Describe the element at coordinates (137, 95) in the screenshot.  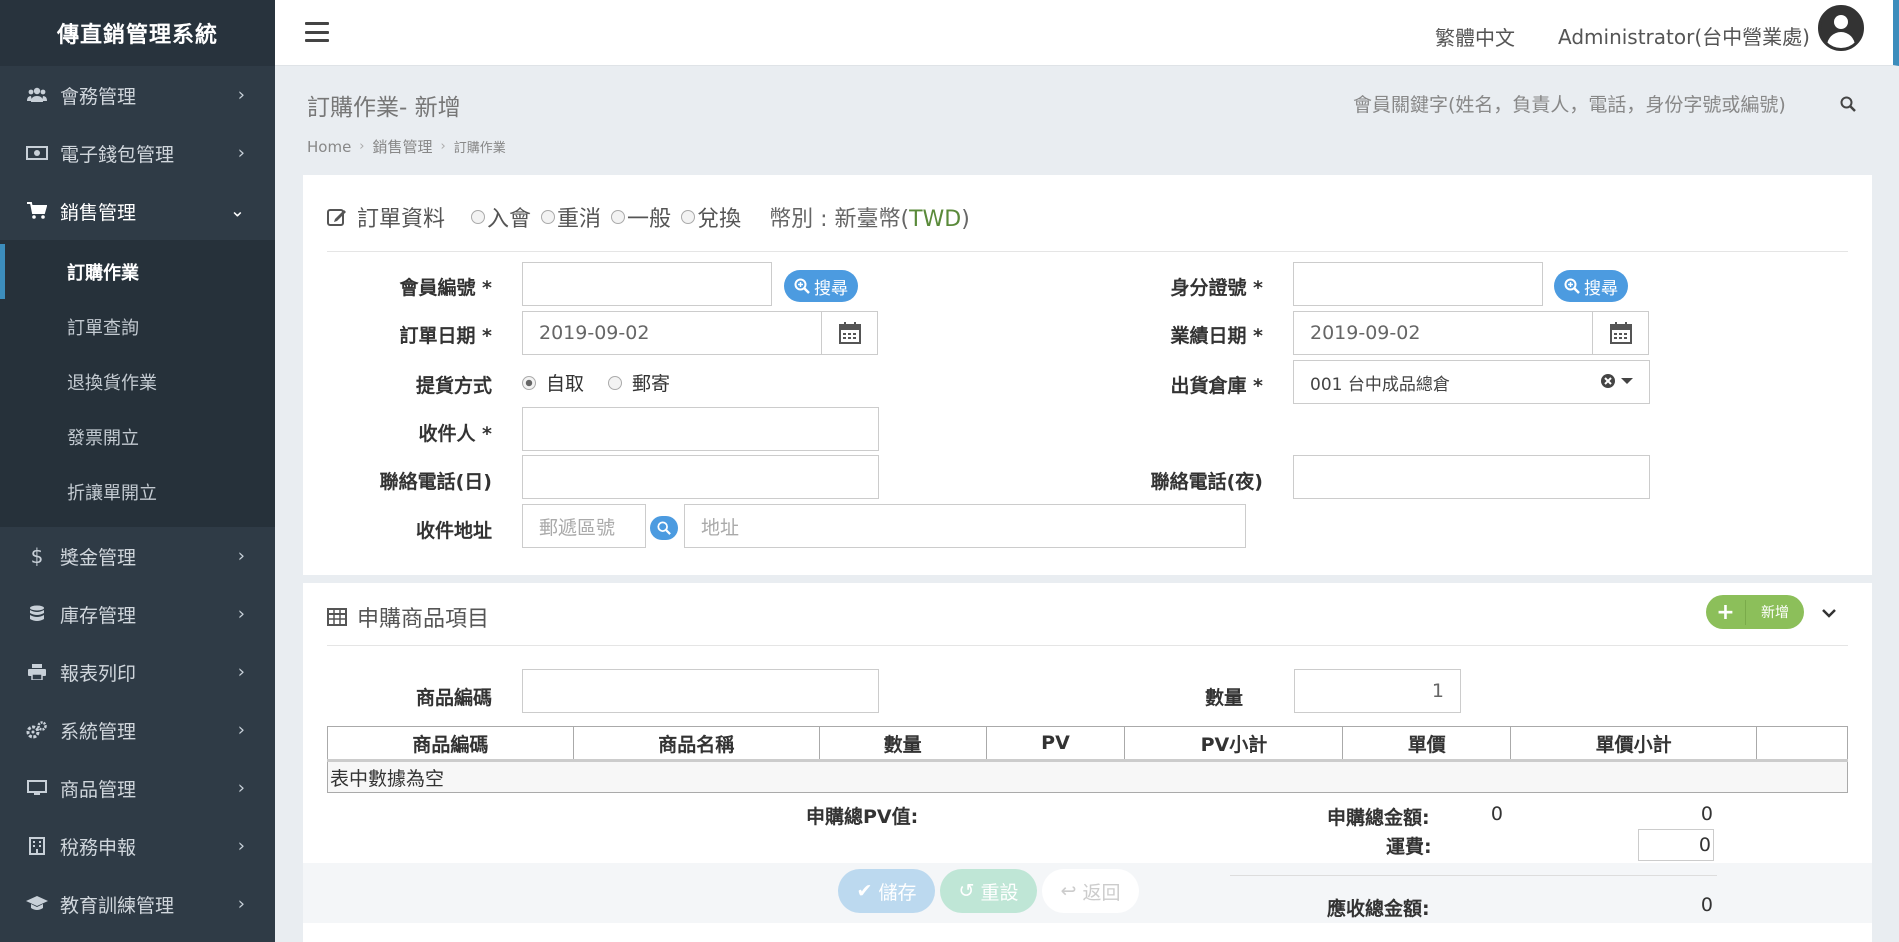
I see `sidebar-item-member: 會務管理 ›` at that location.